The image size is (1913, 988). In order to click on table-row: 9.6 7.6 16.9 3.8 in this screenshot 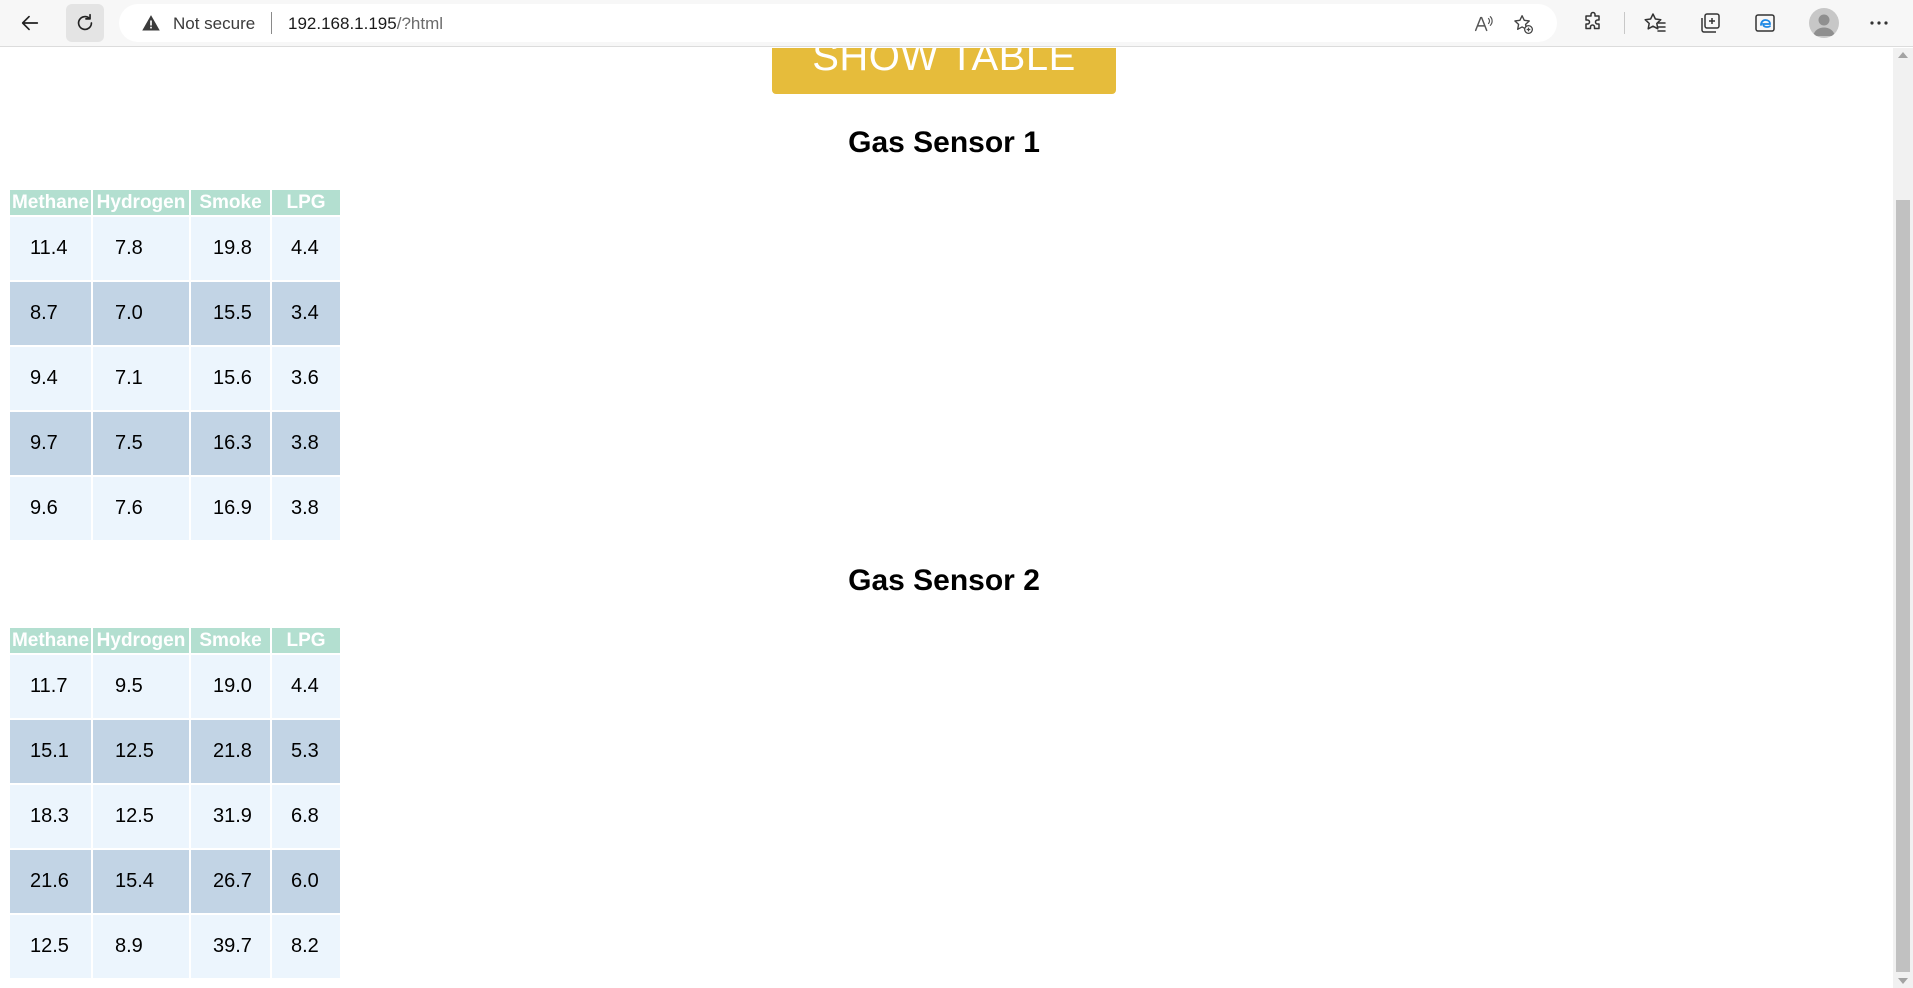, I will do `click(175, 508)`.